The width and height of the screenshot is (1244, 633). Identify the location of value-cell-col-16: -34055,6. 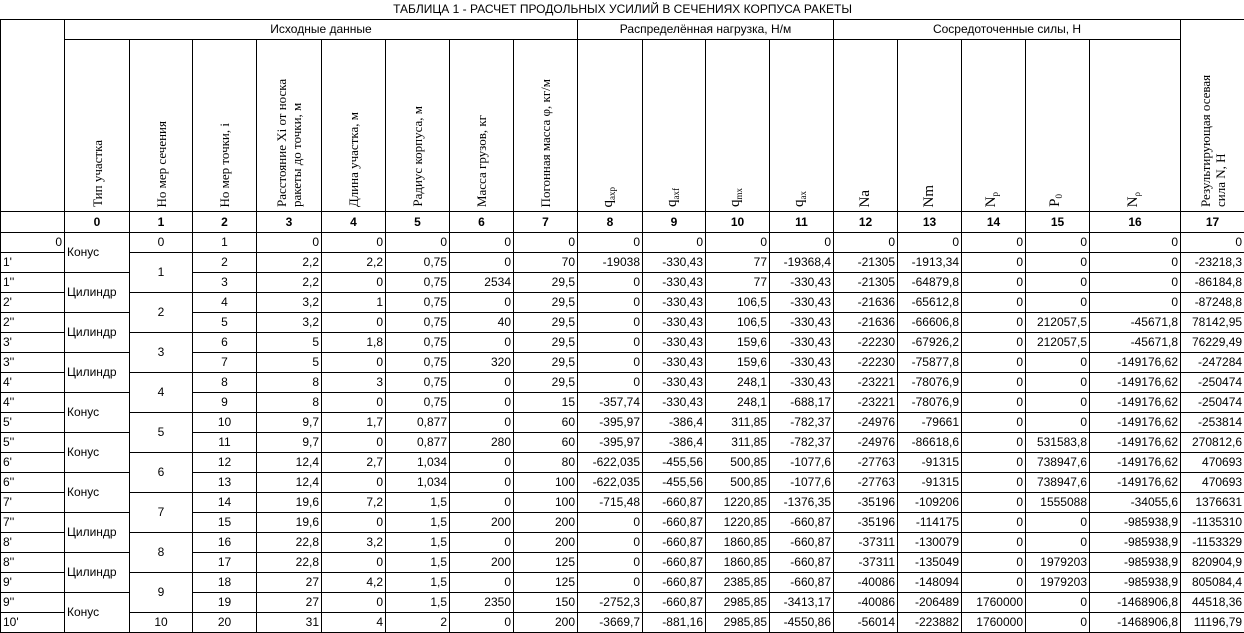
(1135, 503).